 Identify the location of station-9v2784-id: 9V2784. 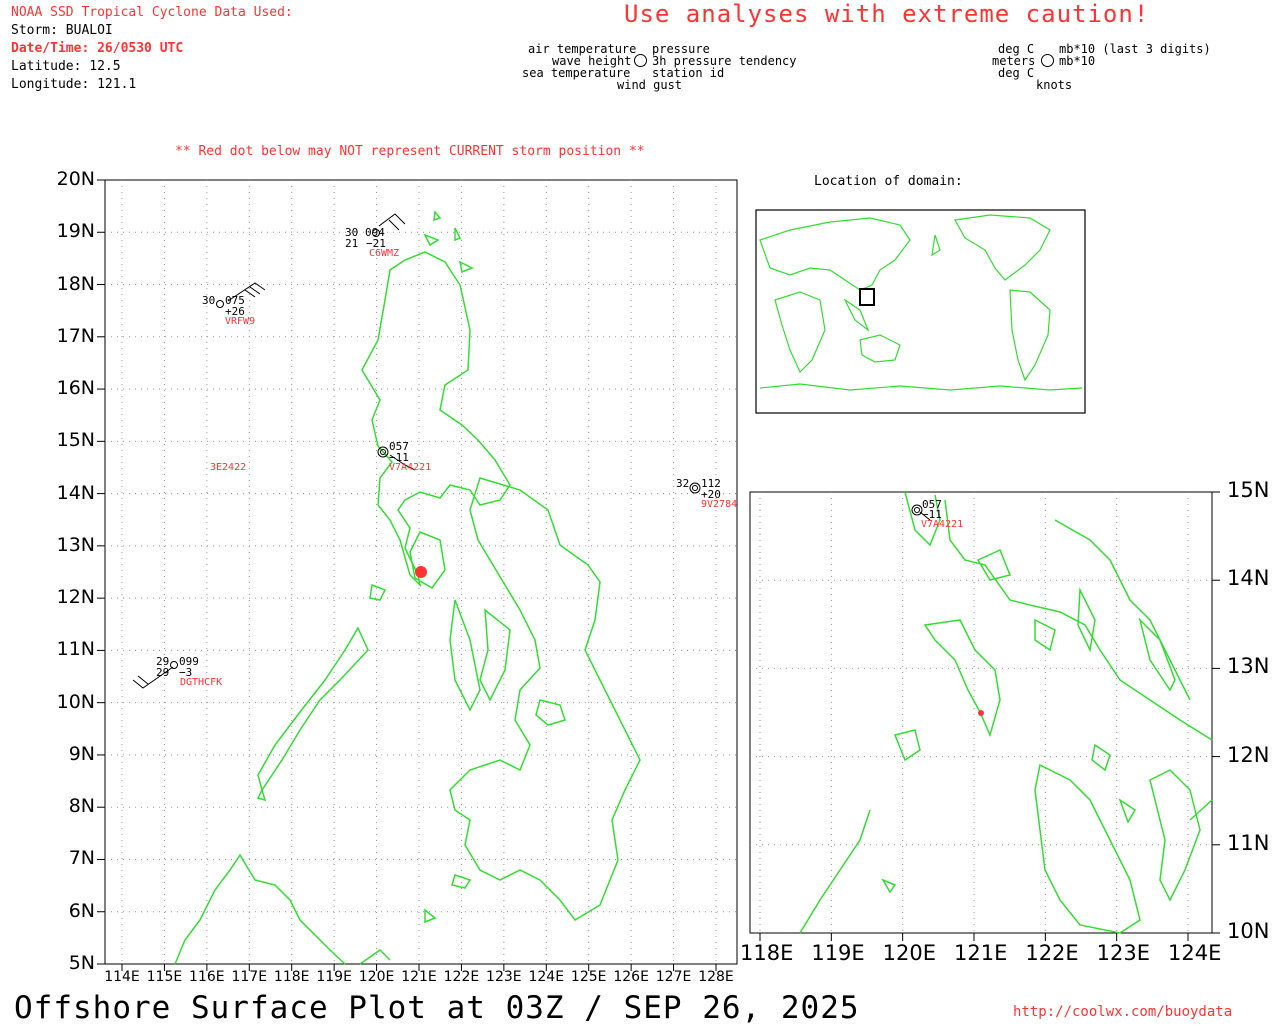
(719, 504).